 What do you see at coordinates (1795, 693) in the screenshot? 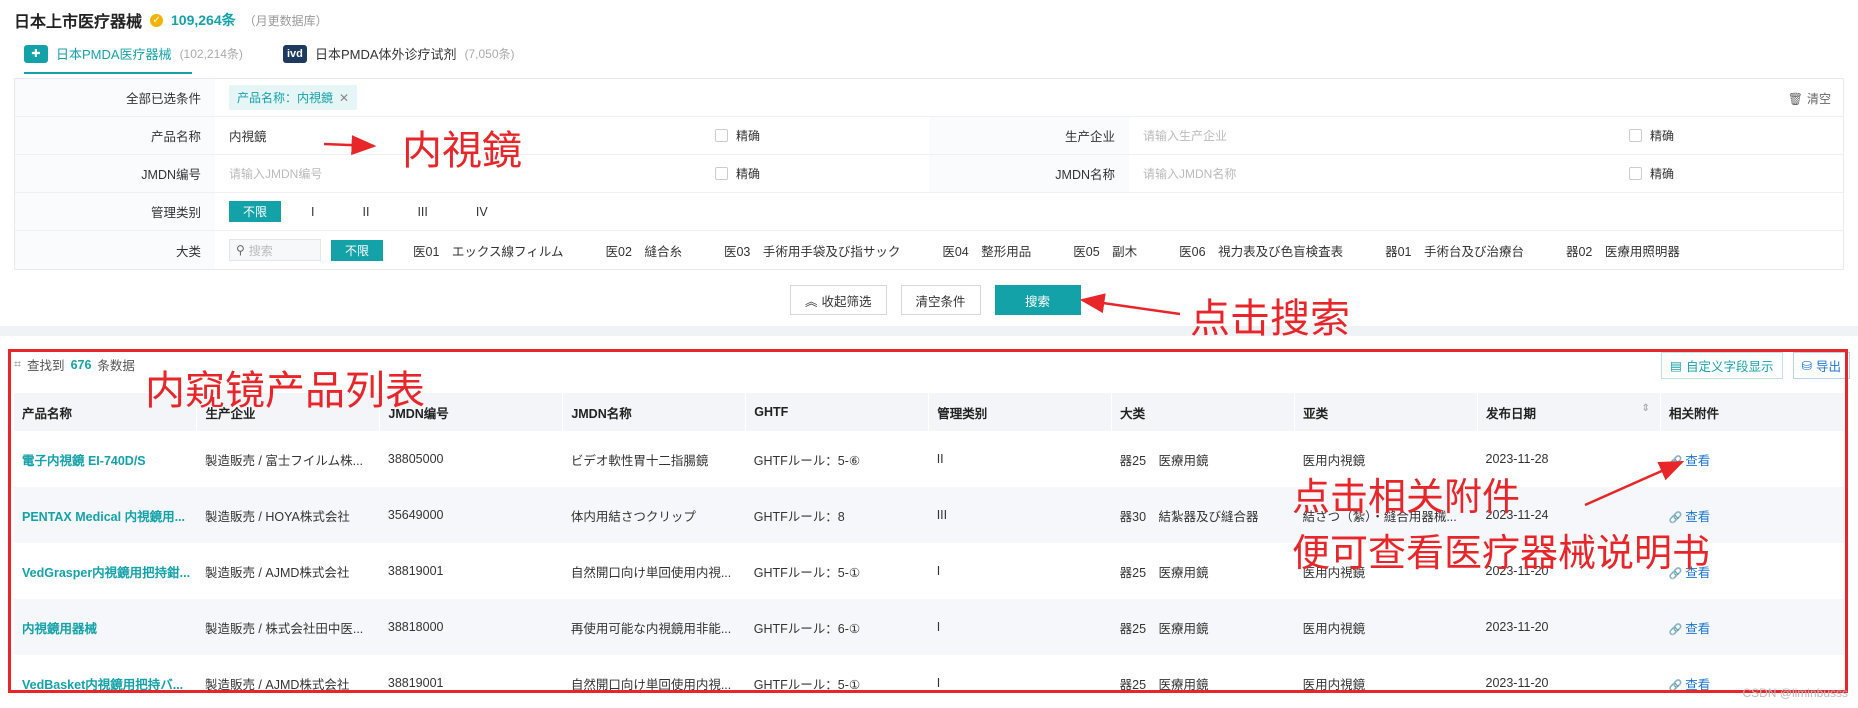
I see `watermark: CSDN @liminbusss` at bounding box center [1795, 693].